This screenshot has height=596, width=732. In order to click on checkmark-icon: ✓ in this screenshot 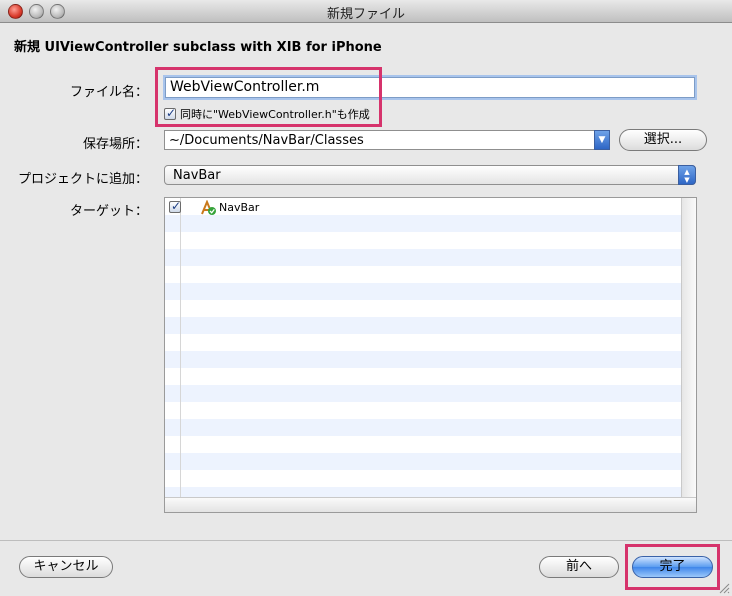, I will do `click(176, 206)`.